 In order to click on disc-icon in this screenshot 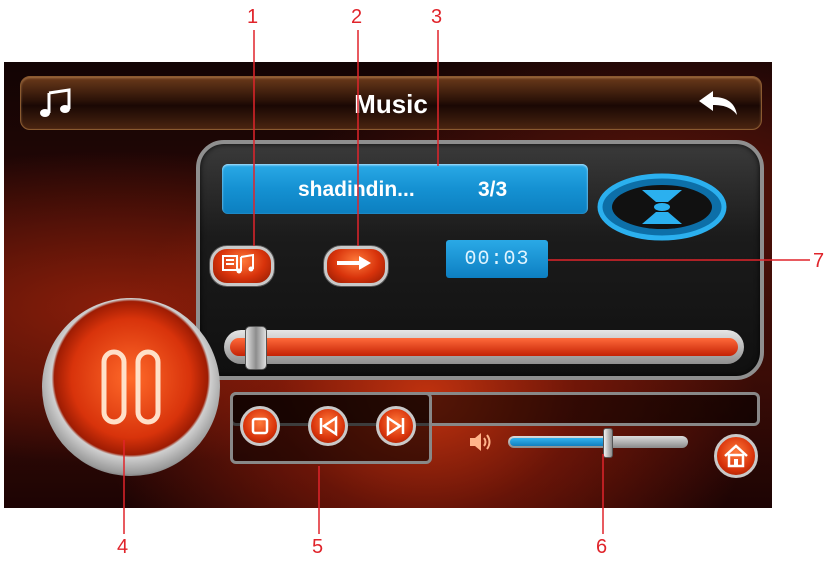, I will do `click(662, 207)`.